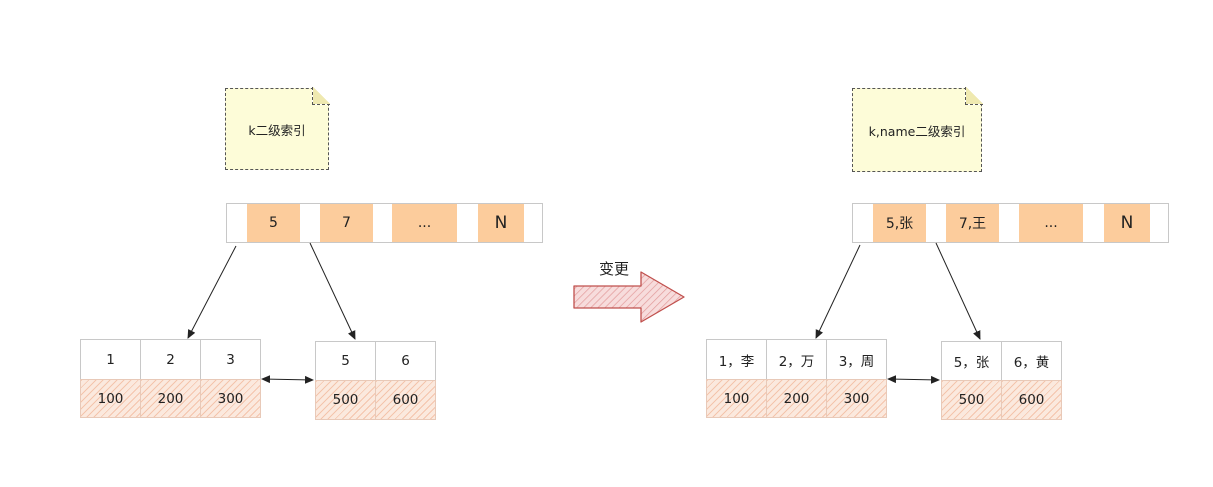  Describe the element at coordinates (384, 223) in the screenshot. I see `left-root-node: 5 7 ... N` at that location.